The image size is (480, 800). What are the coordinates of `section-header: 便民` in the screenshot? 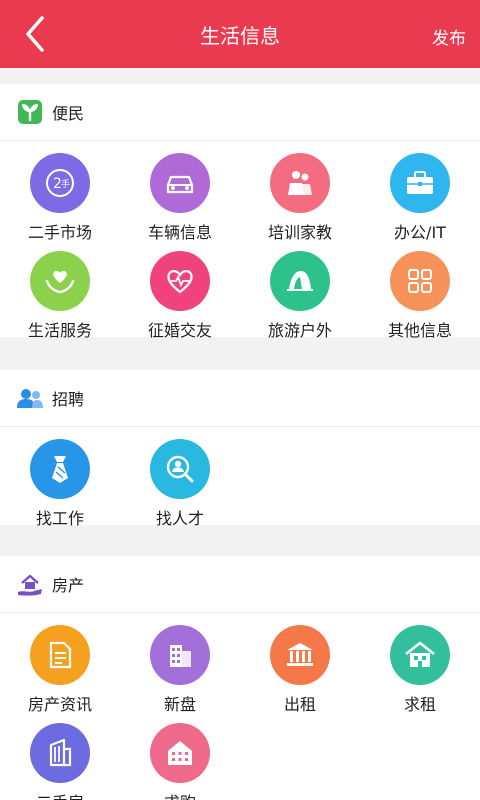 It's located at (240, 112).